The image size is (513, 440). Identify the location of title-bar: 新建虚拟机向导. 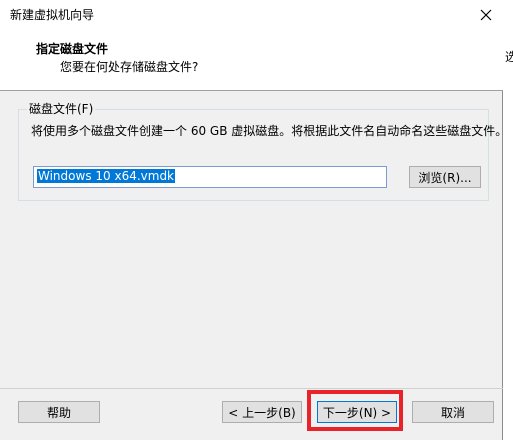
(251, 15).